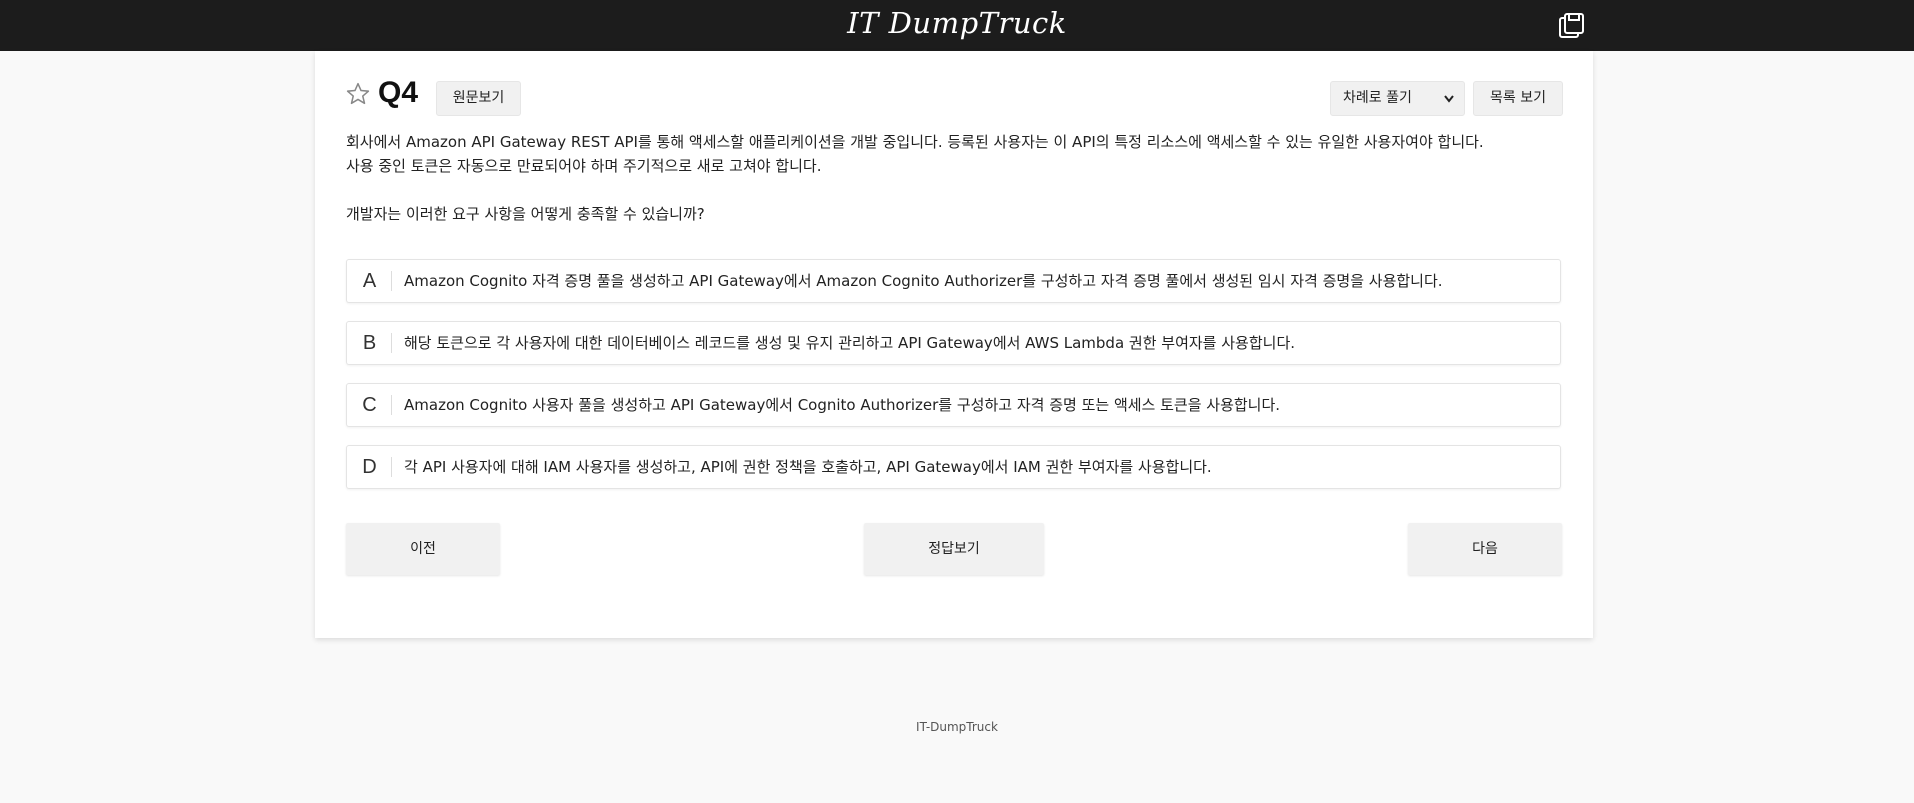  What do you see at coordinates (369, 281) in the screenshot?
I see `option-letter: A` at bounding box center [369, 281].